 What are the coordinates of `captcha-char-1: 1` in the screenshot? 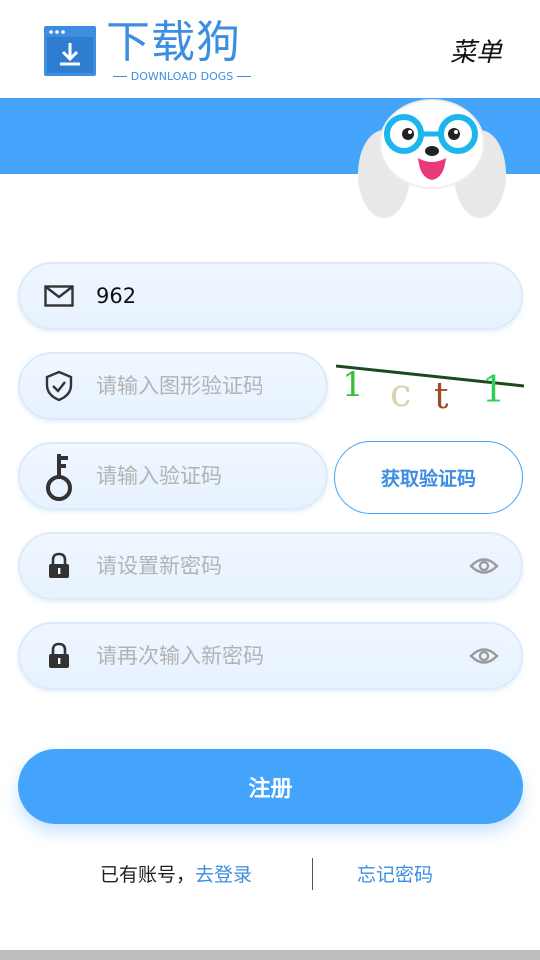 It's located at (353, 385).